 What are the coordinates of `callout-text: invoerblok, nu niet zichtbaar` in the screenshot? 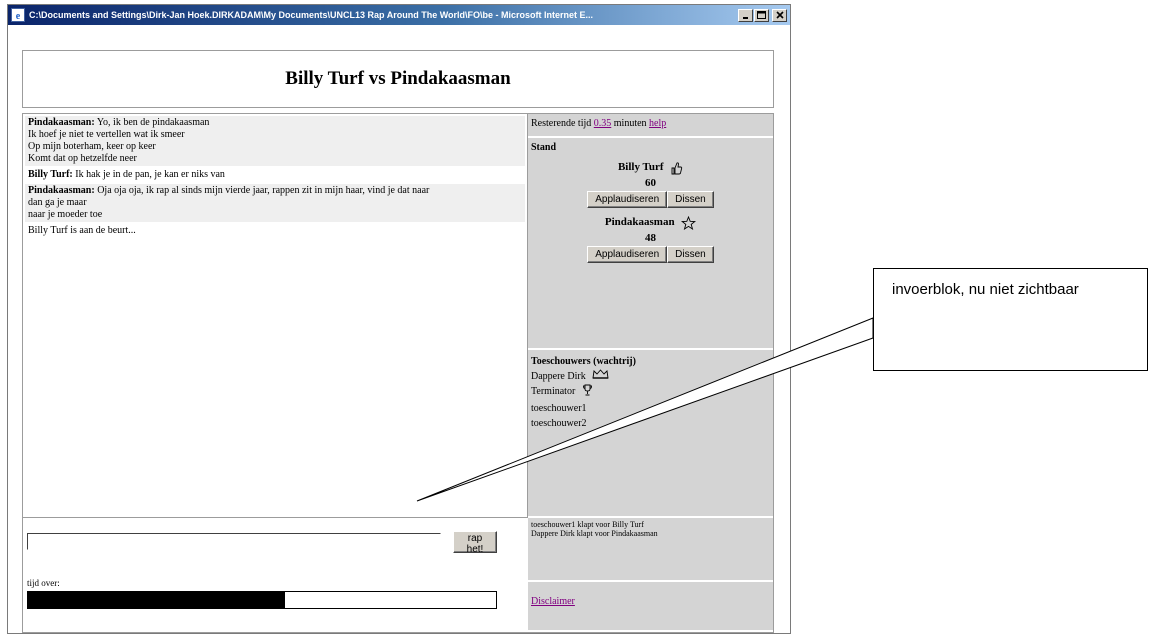 It's located at (985, 289).